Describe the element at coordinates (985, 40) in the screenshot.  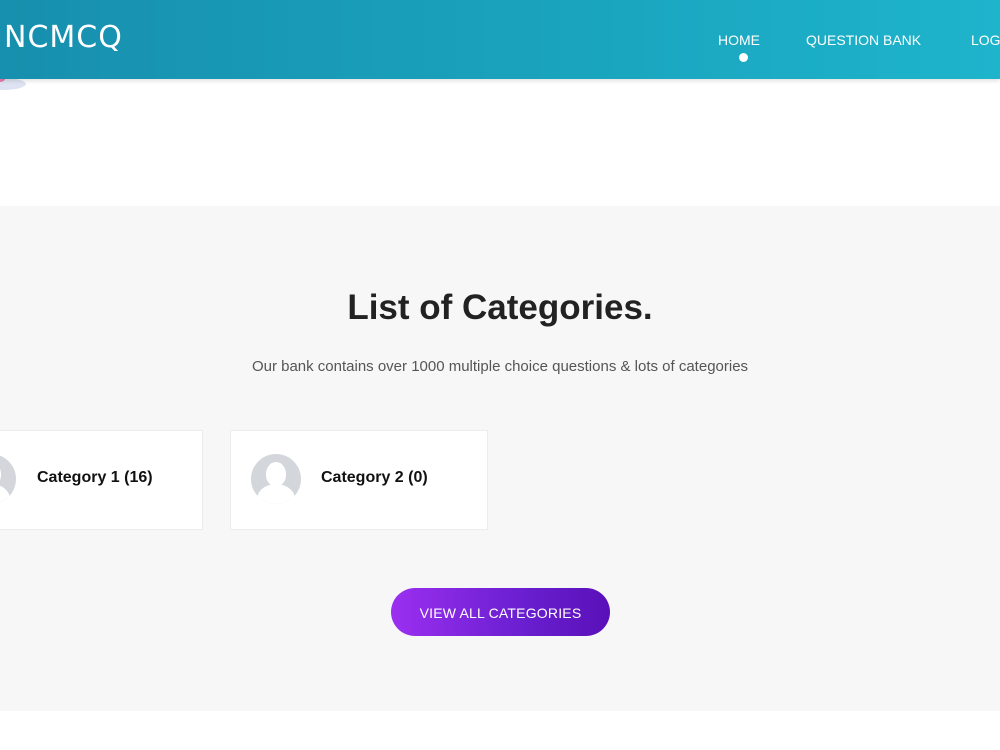
I see `nav-item-login: LOG` at that location.